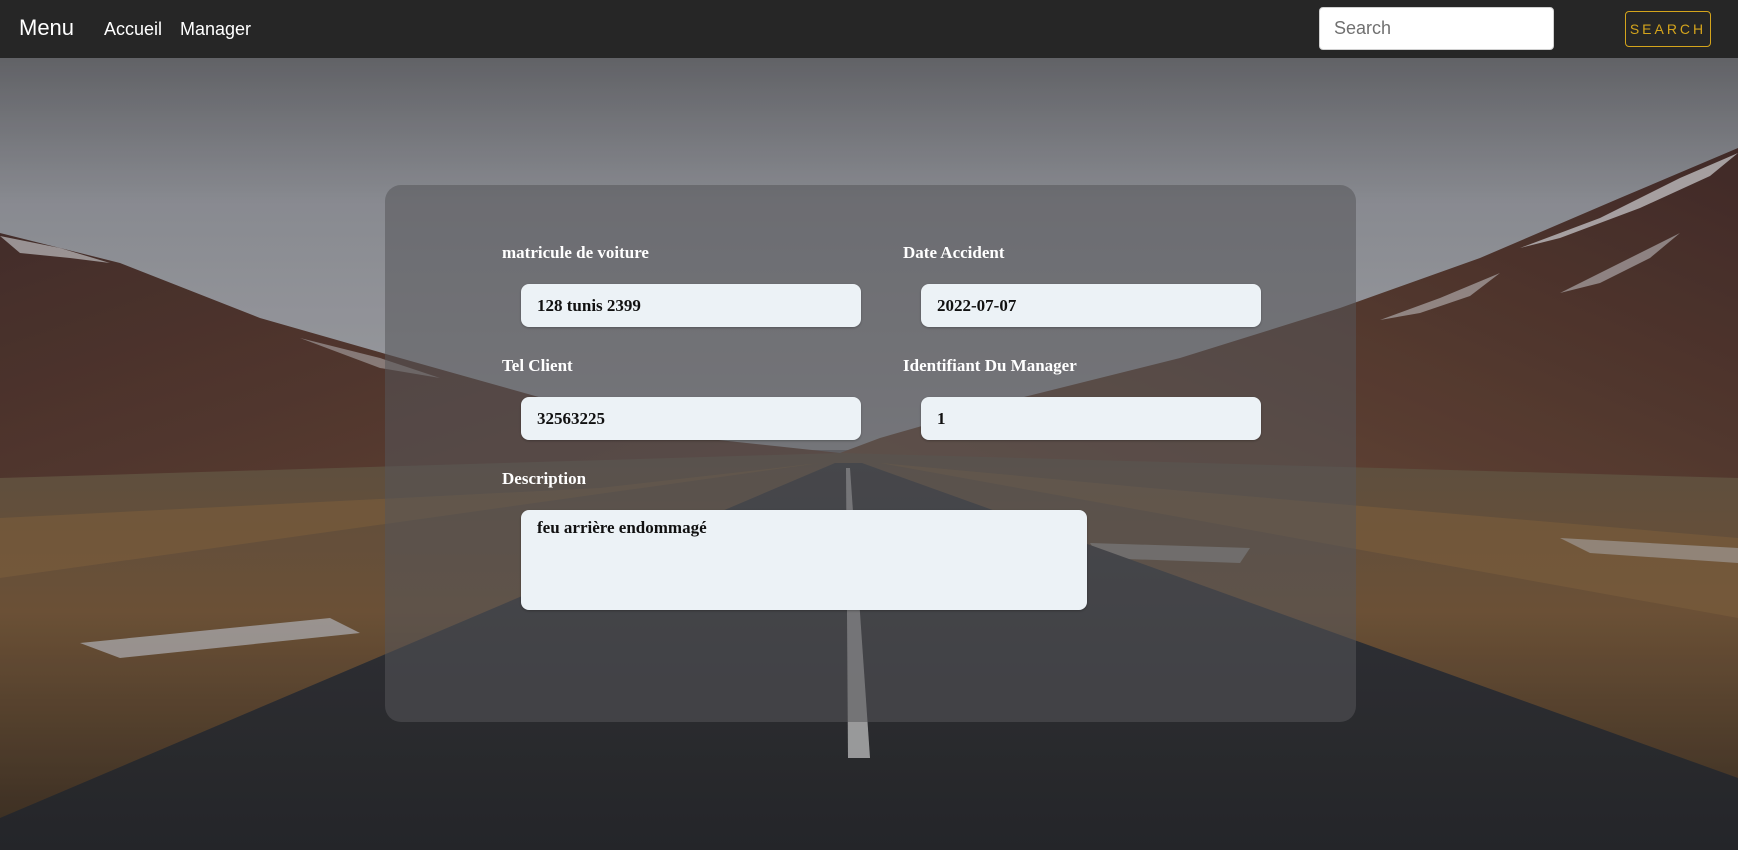 The height and width of the screenshot is (850, 1738). What do you see at coordinates (954, 252) in the screenshot?
I see `date-accident-label: Date Accident` at bounding box center [954, 252].